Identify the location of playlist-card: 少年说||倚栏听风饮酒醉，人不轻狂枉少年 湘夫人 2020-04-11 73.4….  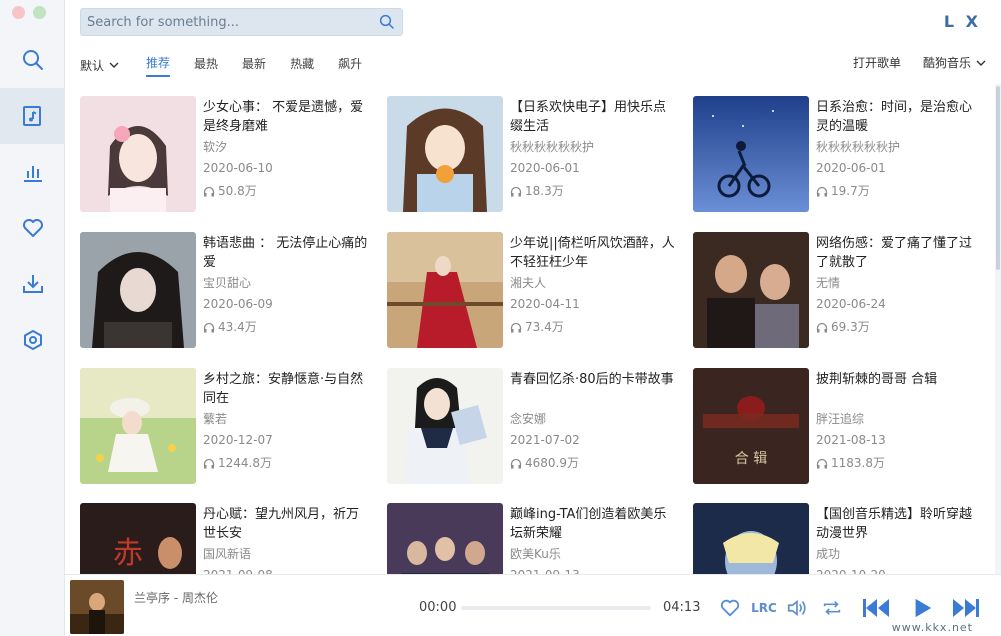
(537, 290).